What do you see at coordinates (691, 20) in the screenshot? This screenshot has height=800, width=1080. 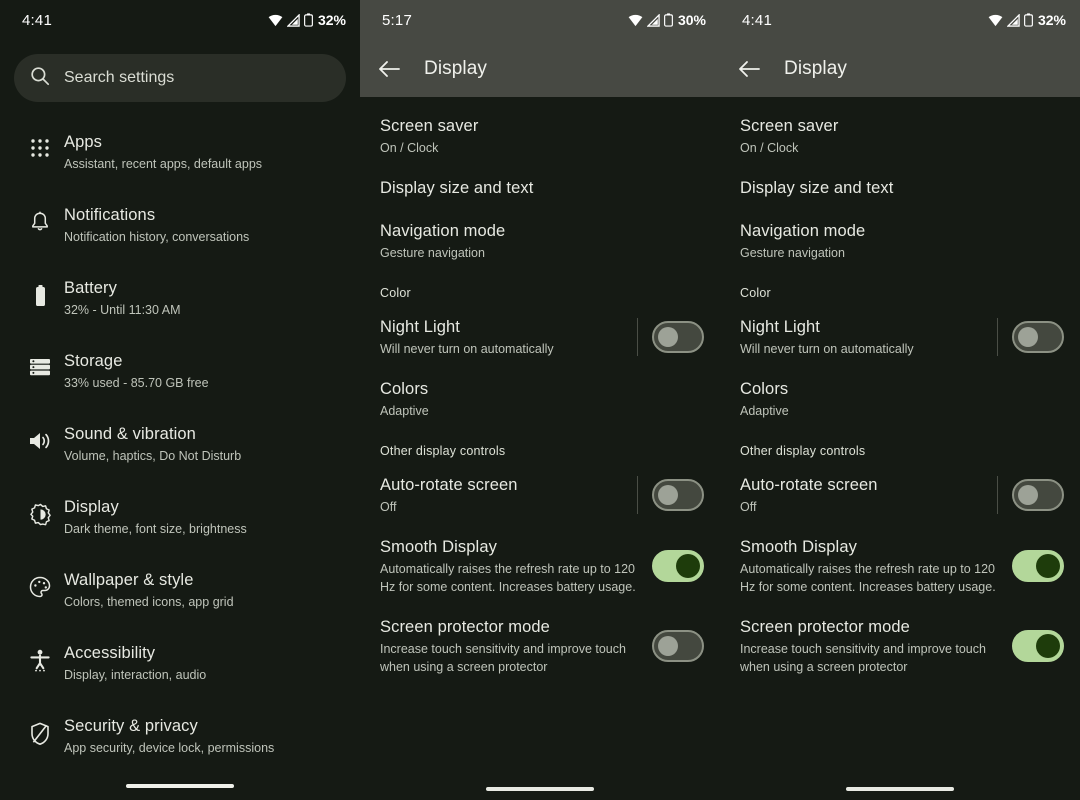 I see `battery-percent: 30%` at bounding box center [691, 20].